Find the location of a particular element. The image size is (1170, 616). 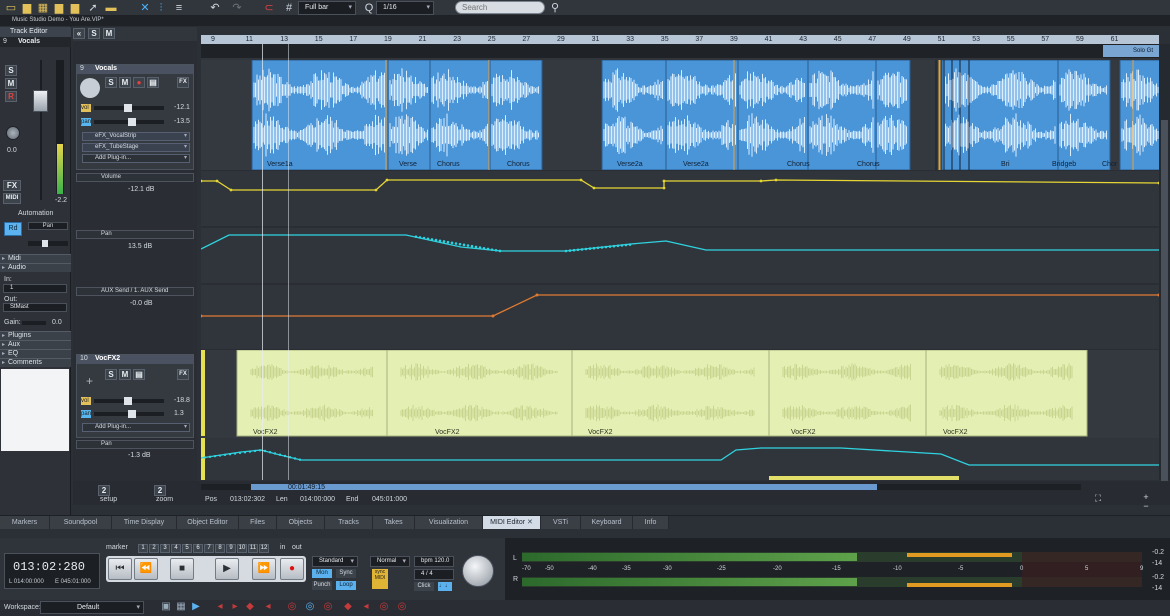

output-select: StMast is located at coordinates (35, 307).